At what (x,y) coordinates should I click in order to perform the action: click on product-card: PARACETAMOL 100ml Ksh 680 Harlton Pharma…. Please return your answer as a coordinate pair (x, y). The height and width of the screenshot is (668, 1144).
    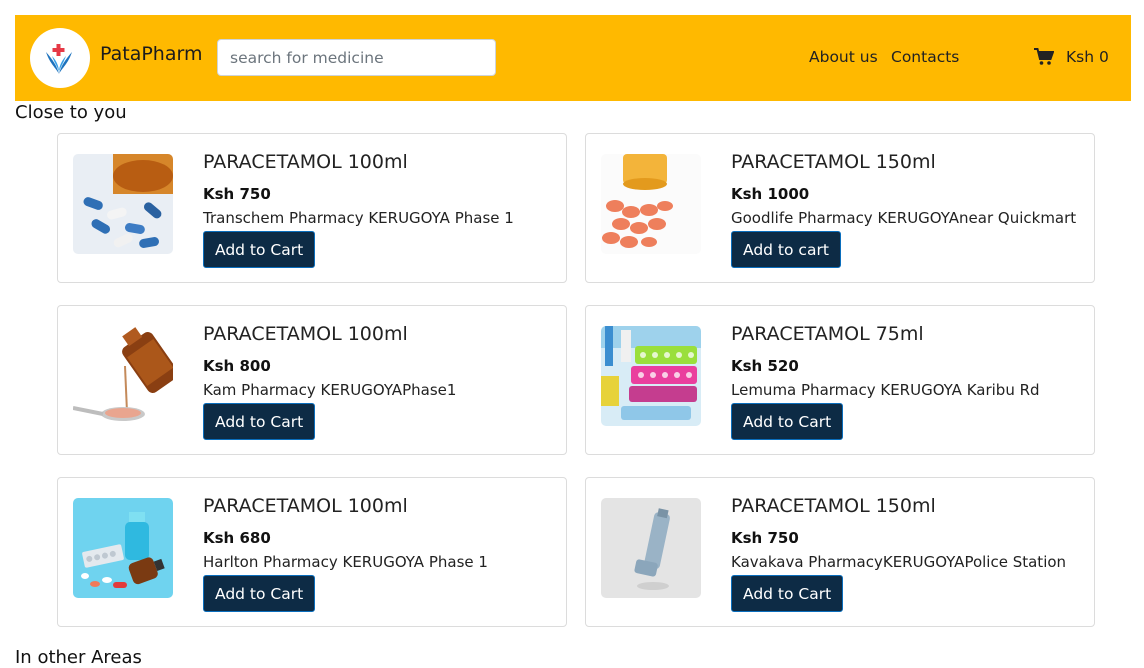
    Looking at the image, I should click on (312, 552).